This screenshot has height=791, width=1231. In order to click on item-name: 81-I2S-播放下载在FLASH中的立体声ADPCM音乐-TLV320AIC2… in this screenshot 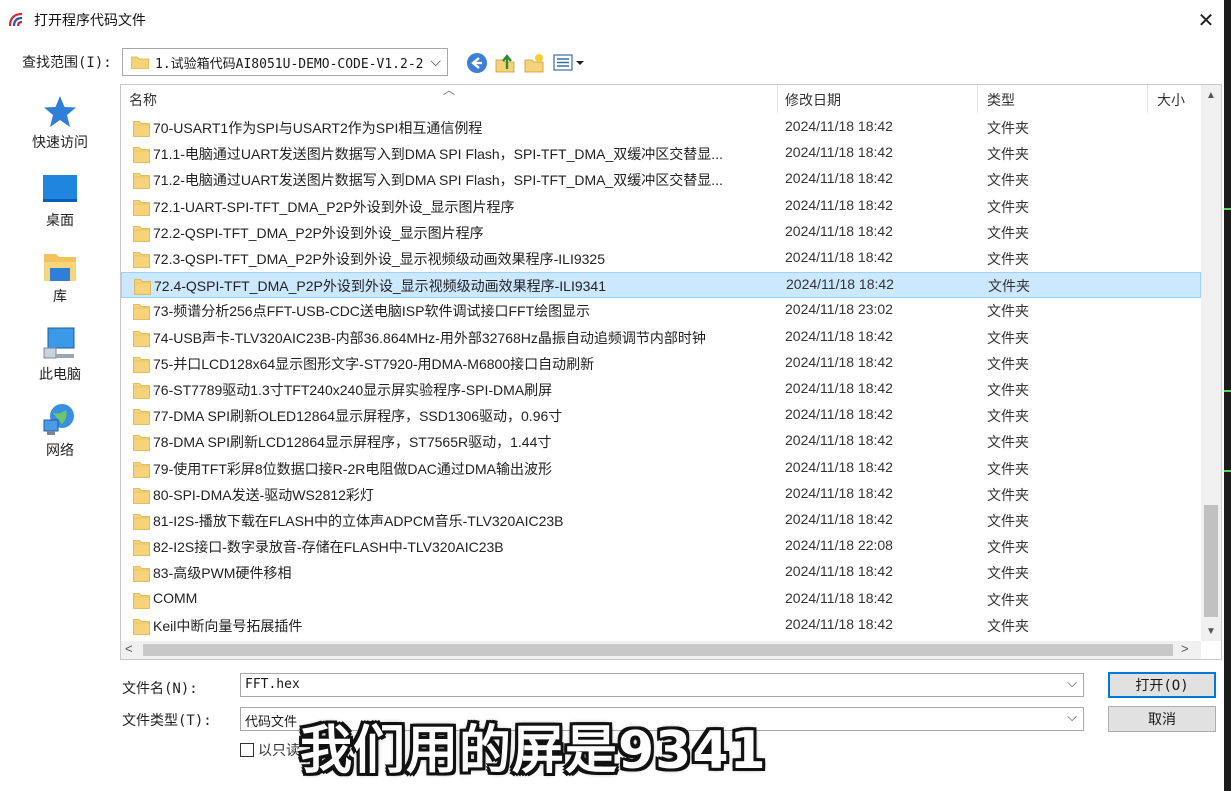, I will do `click(358, 521)`.